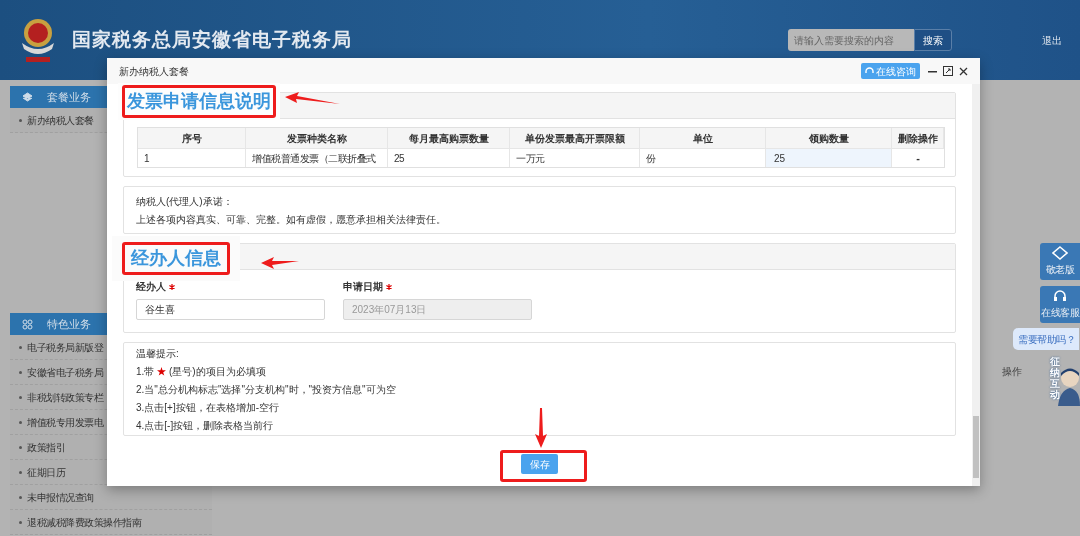 The width and height of the screenshot is (1080, 536). What do you see at coordinates (154, 71) in the screenshot?
I see `dialog-title: 新办纳税人套餐` at bounding box center [154, 71].